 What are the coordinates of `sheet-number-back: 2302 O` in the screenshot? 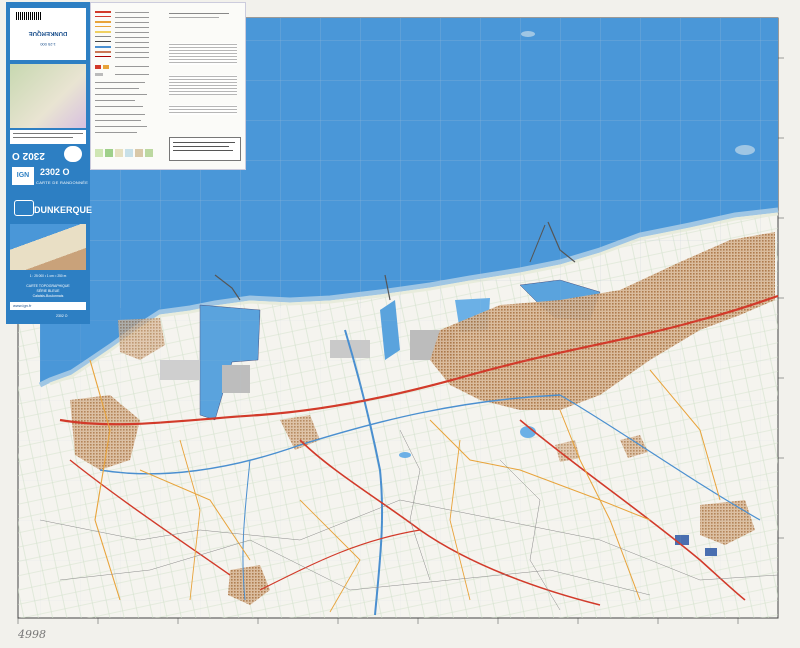 It's located at (28, 155).